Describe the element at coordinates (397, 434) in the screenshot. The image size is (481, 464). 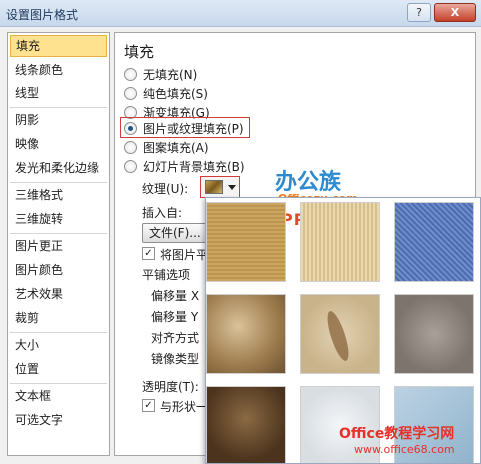
I see `bottom-watermark: Office教程学习网` at that location.